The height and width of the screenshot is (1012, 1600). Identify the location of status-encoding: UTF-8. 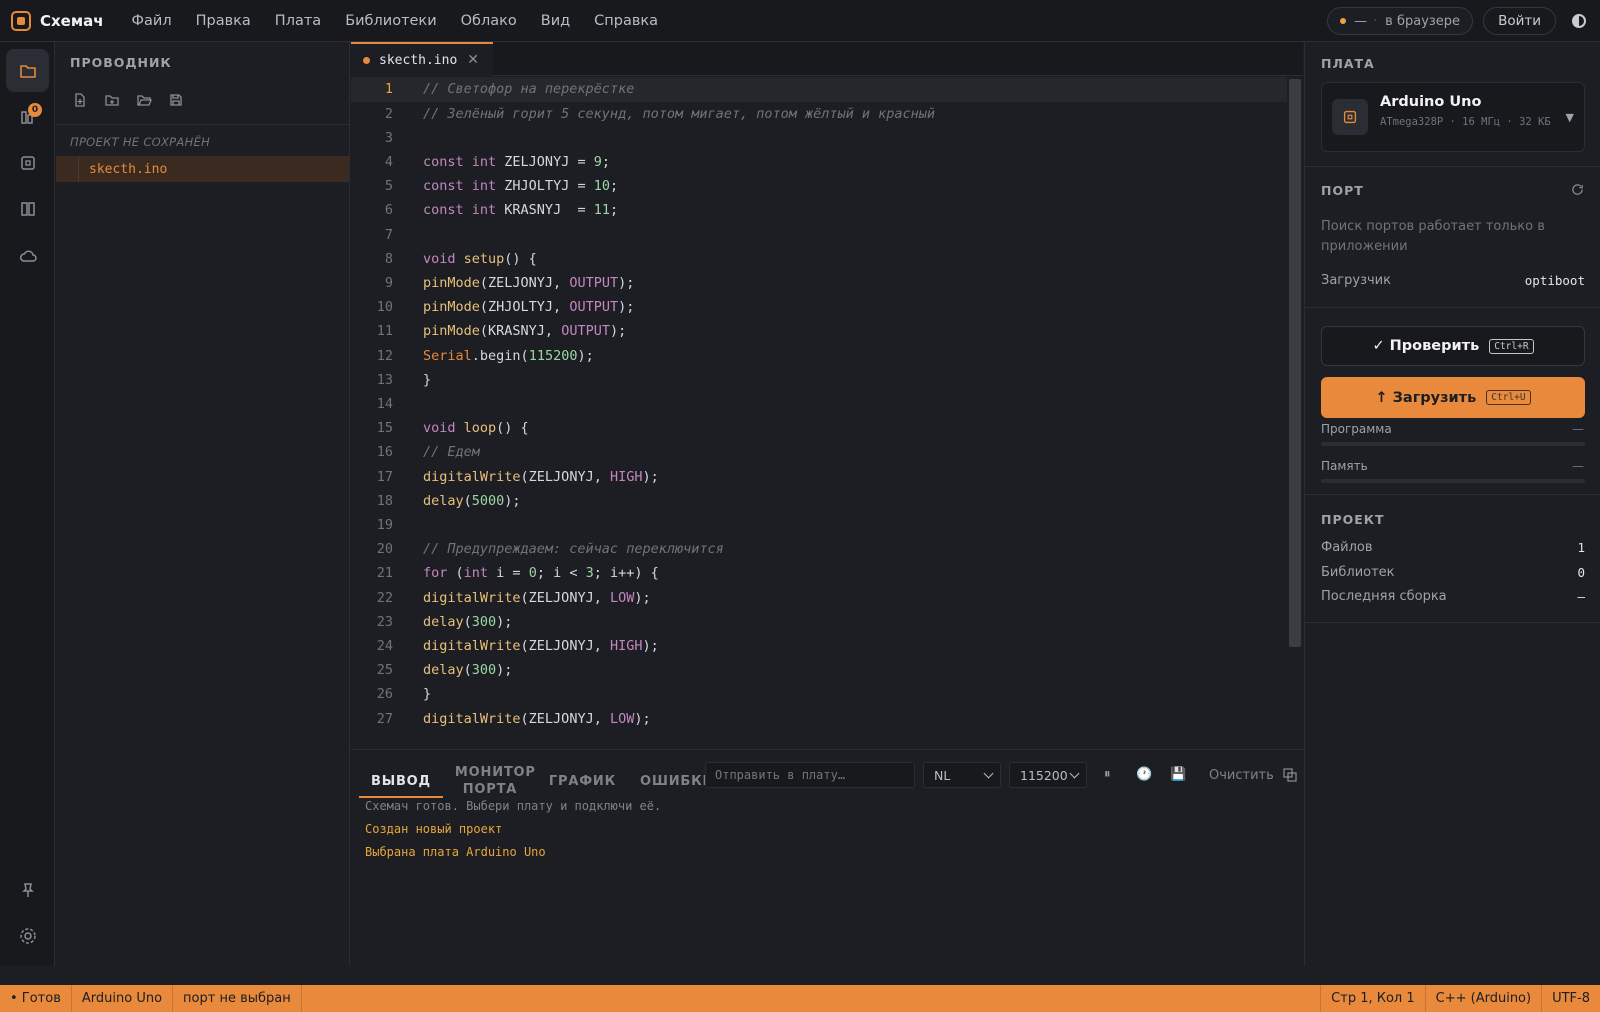
(1570, 998).